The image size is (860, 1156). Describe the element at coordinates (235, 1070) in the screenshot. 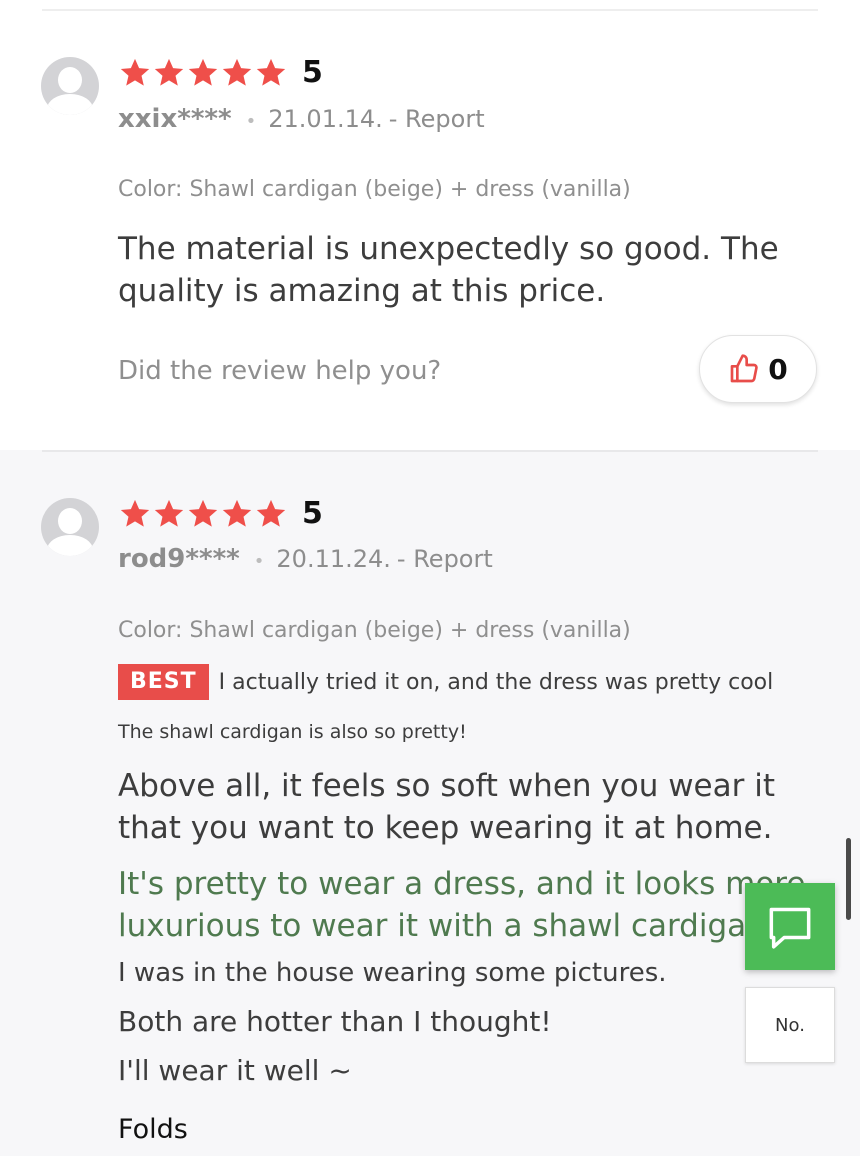

I see `review-line: I'll wear it well ~` at that location.